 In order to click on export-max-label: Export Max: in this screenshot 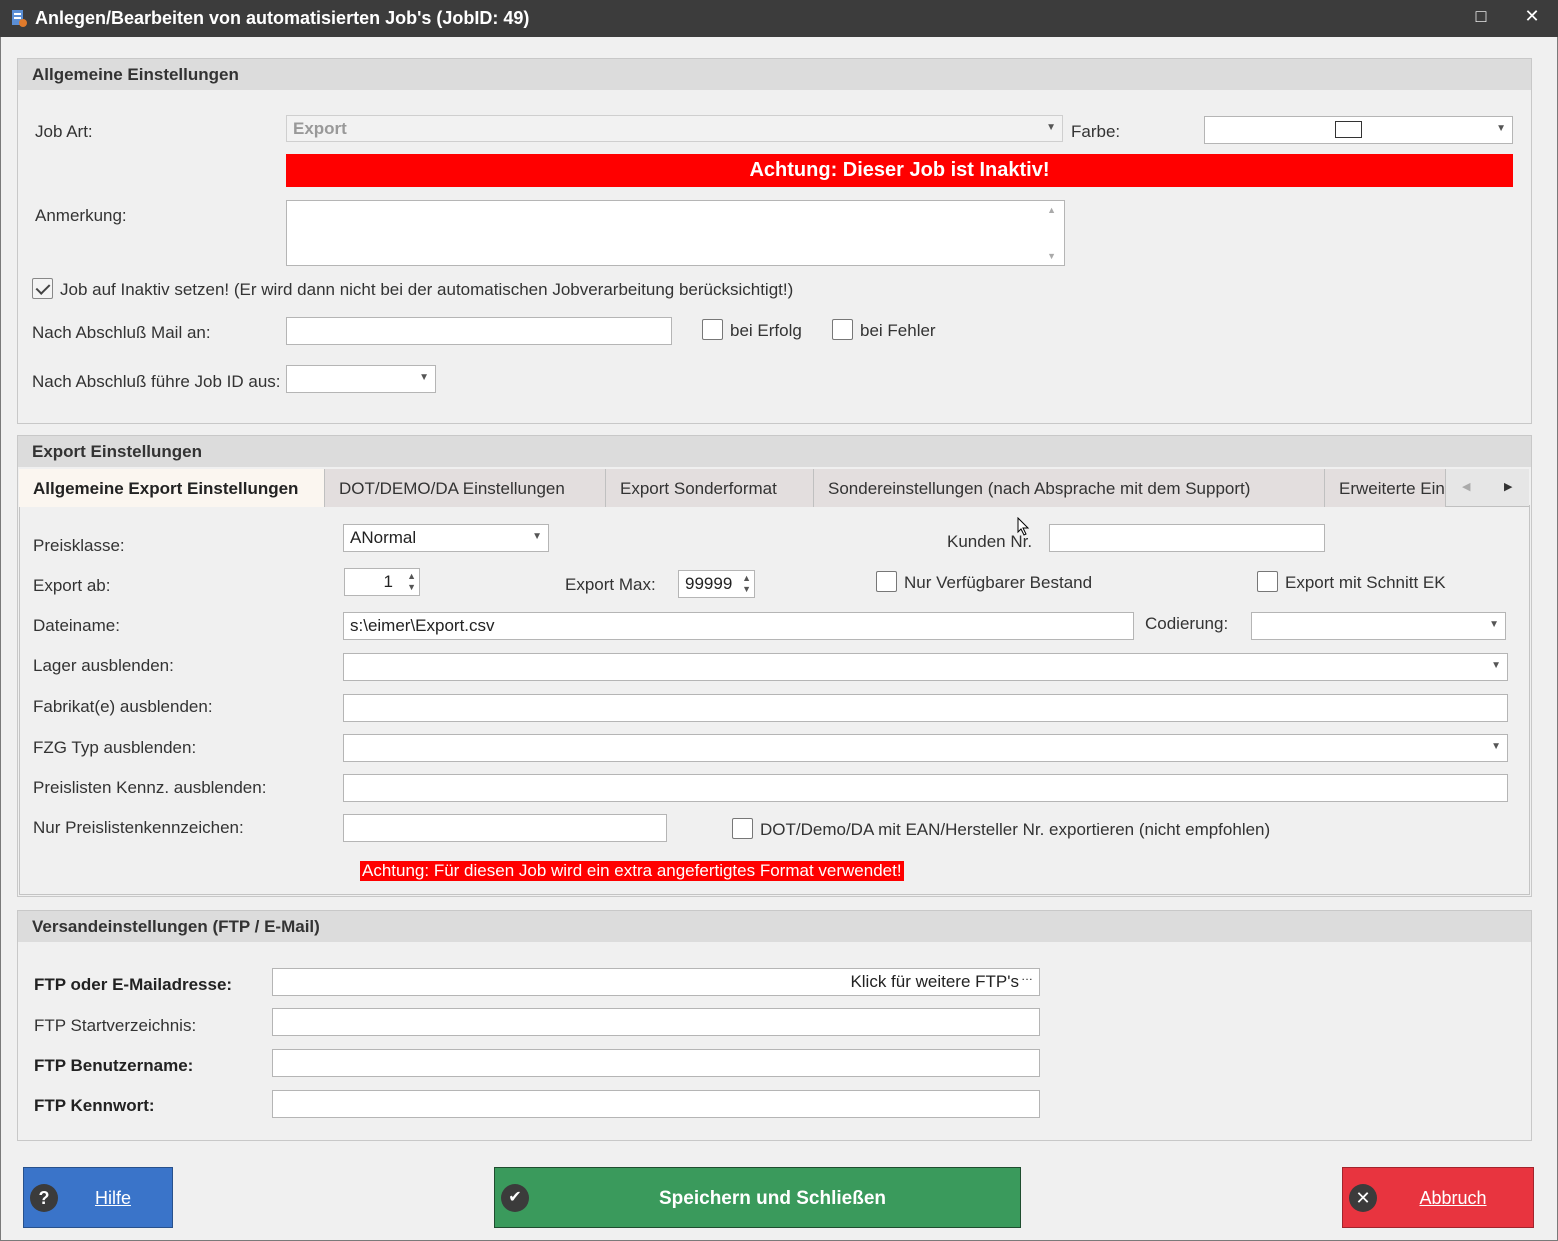, I will do `click(610, 584)`.